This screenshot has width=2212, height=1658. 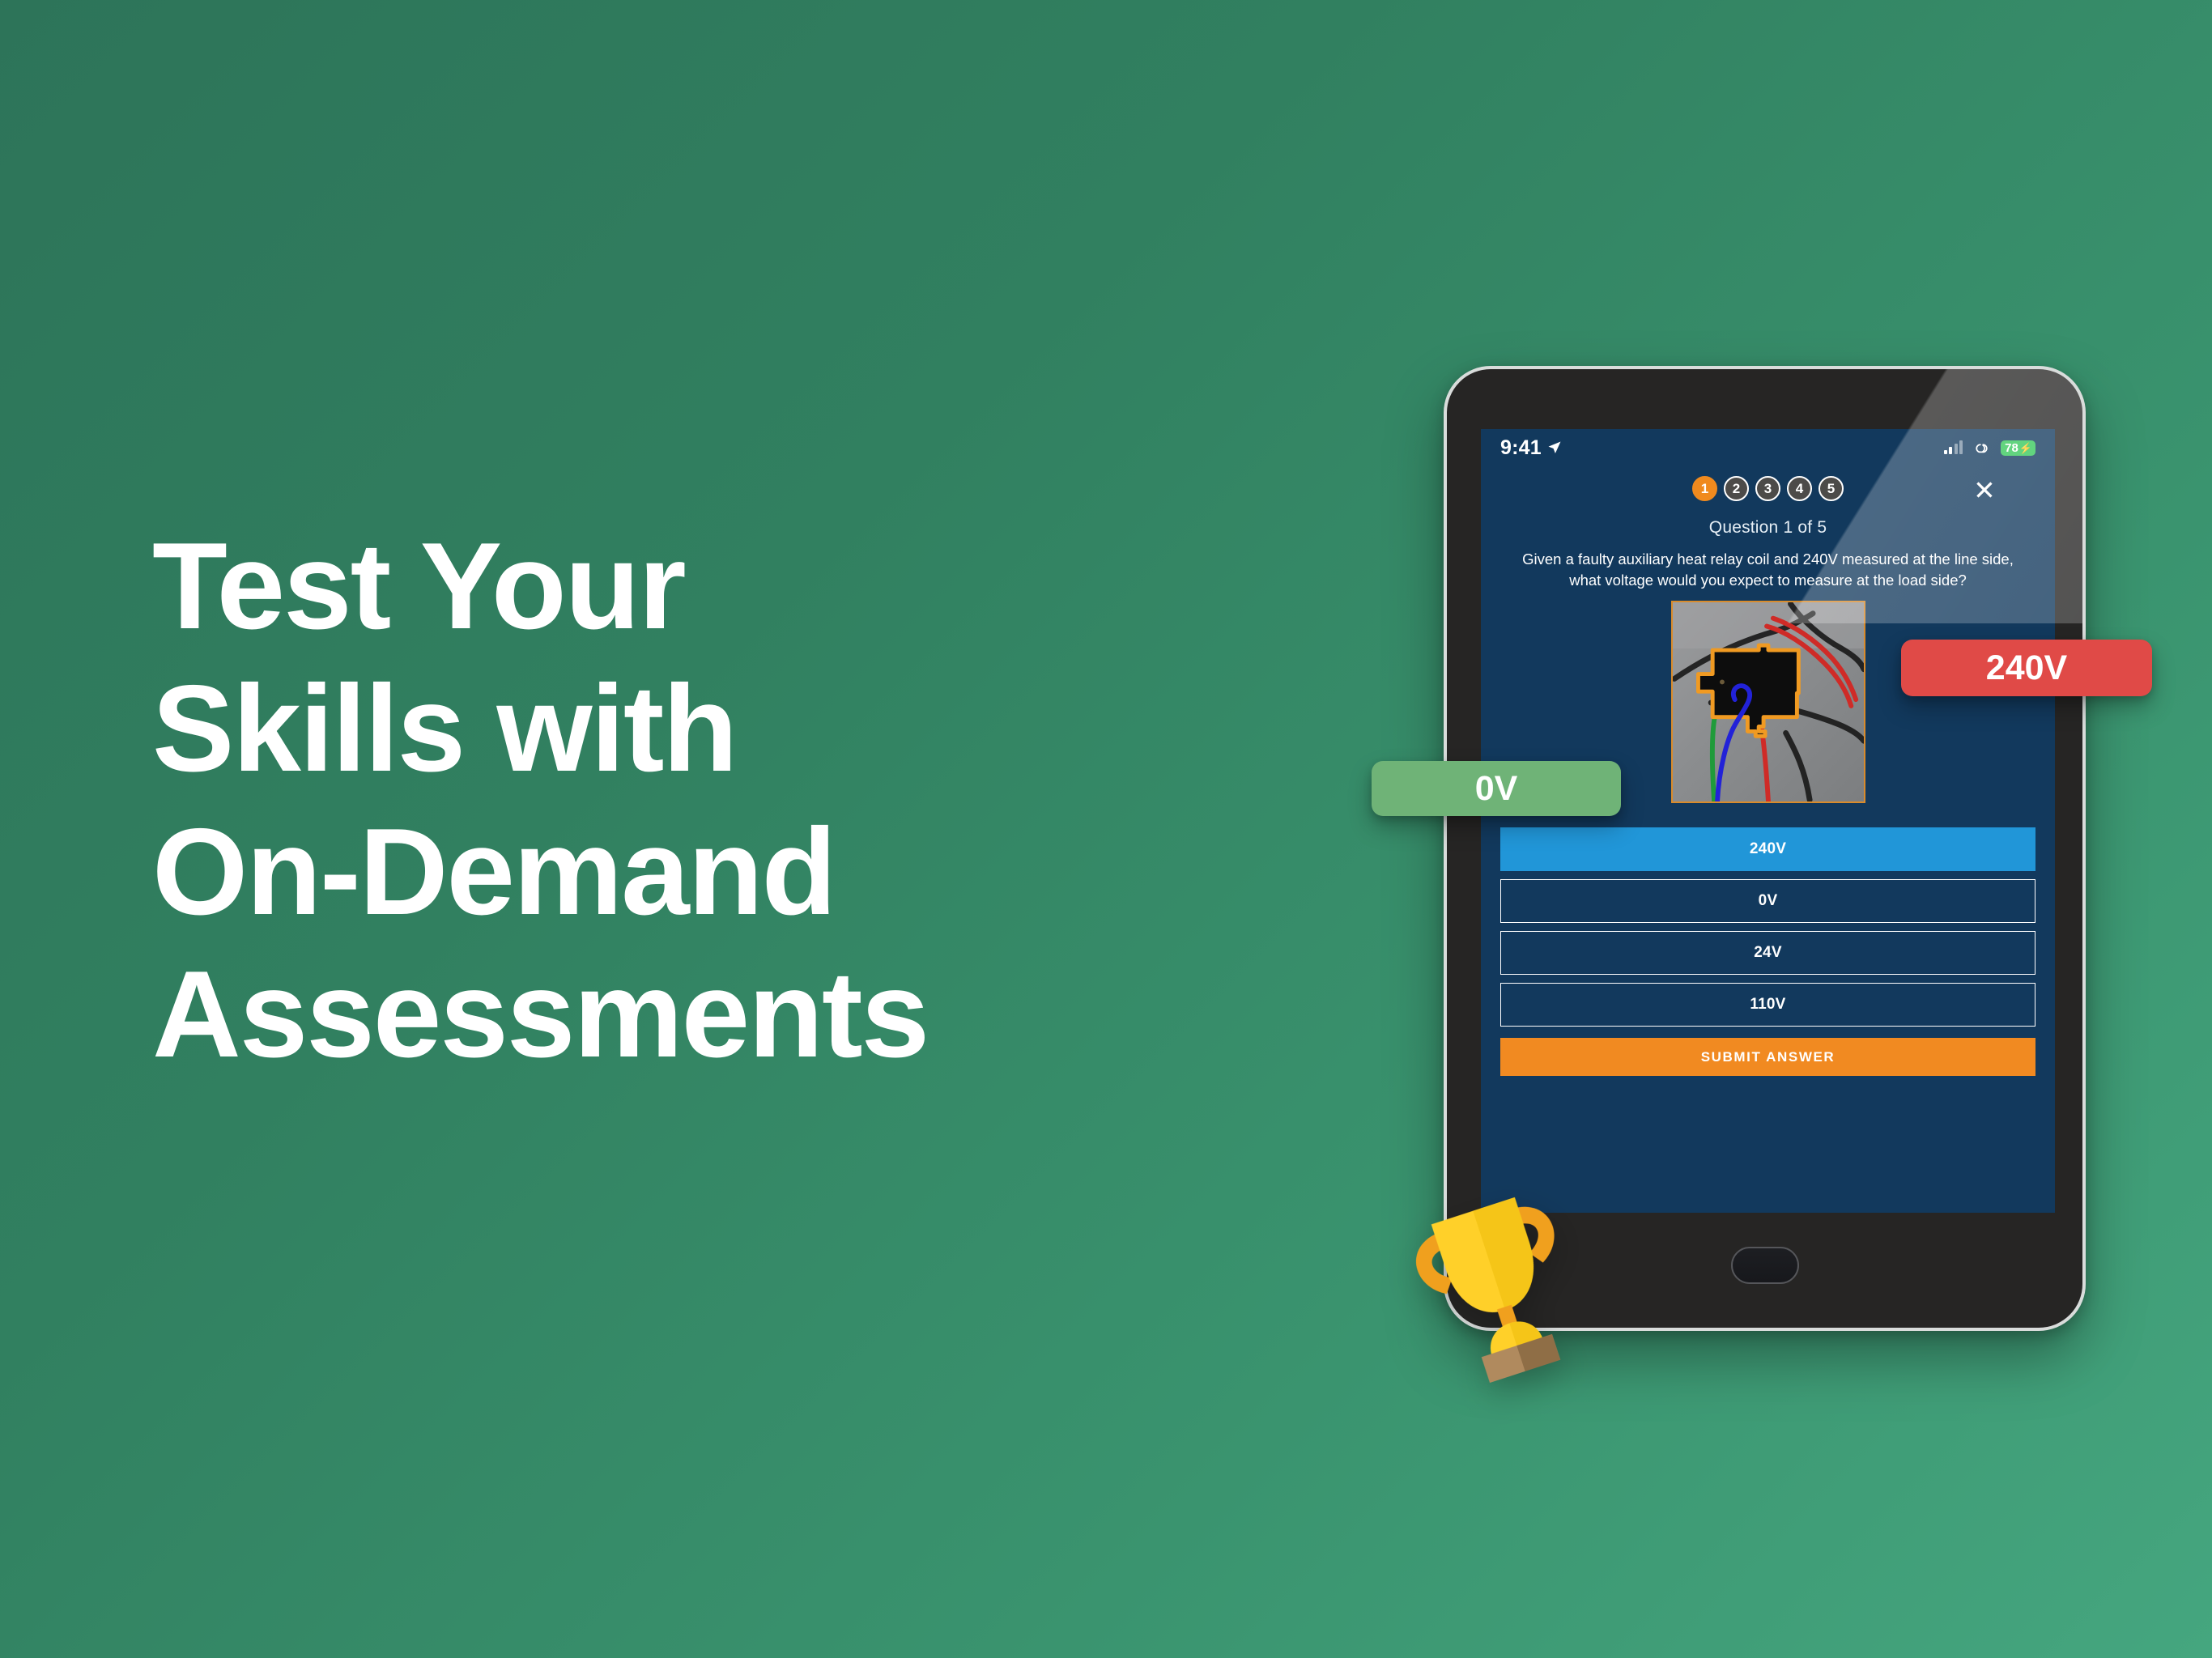 I want to click on option-0v: 0V, so click(x=1767, y=901).